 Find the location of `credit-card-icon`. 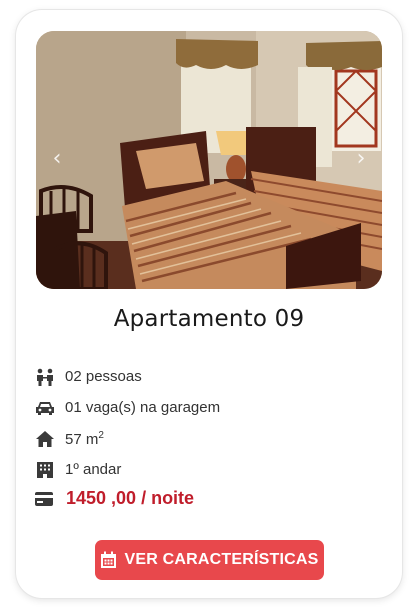

credit-card-icon is located at coordinates (45, 499).